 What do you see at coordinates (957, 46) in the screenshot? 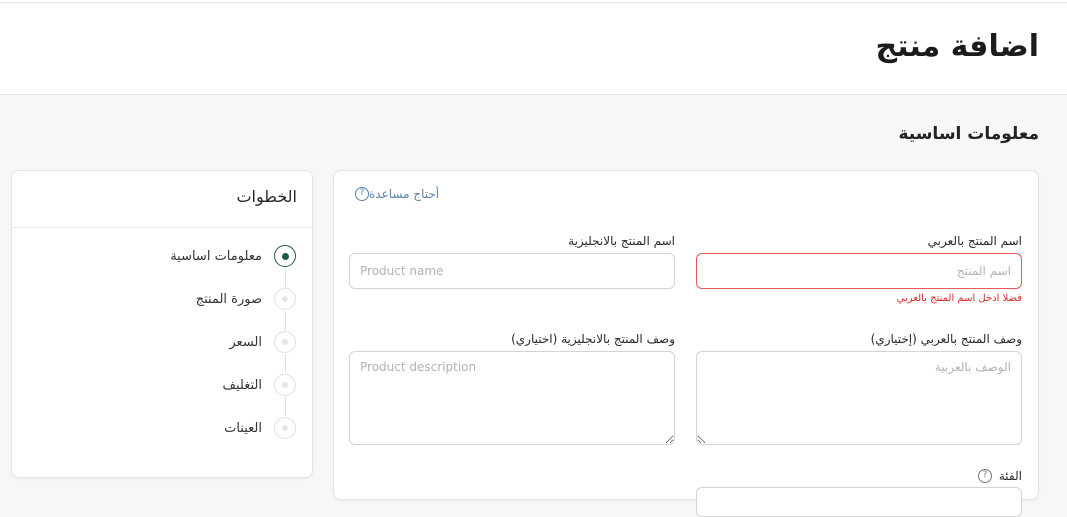
I see `page-title: اضافة منتج` at bounding box center [957, 46].